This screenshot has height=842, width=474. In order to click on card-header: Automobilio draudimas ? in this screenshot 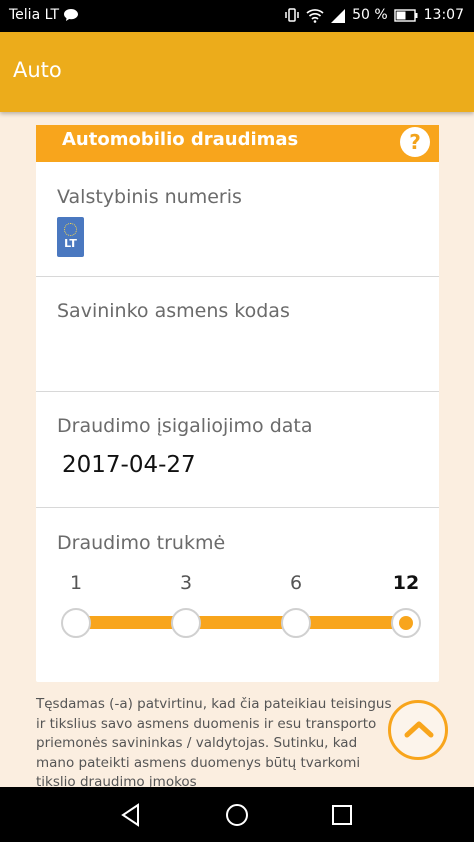, I will do `click(237, 143)`.